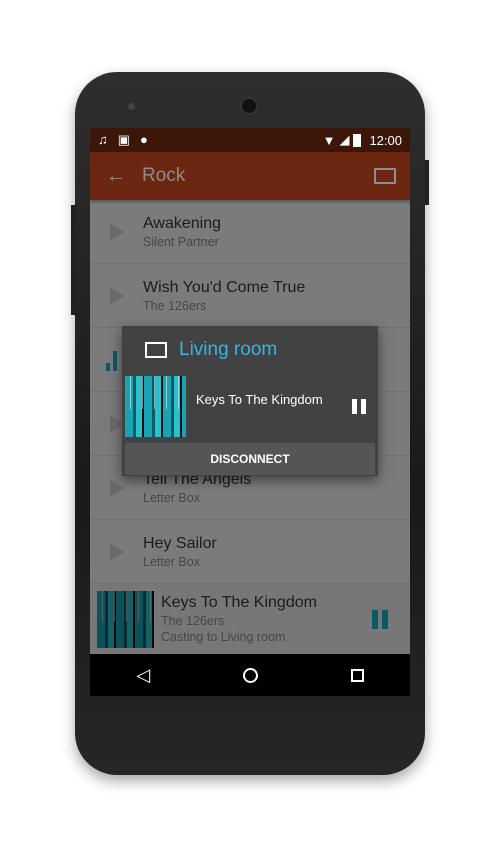  What do you see at coordinates (224, 287) in the screenshot?
I see `song-title: Wish You'd Come True` at bounding box center [224, 287].